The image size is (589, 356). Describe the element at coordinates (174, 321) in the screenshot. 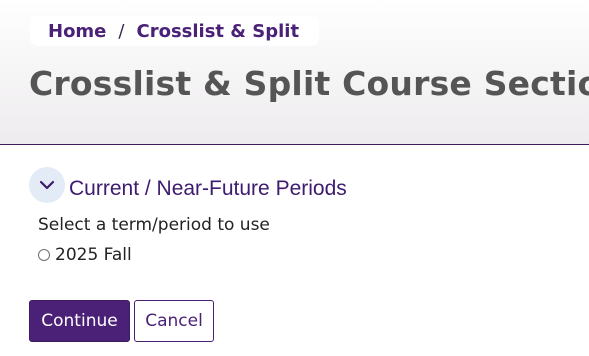

I see `cancel-button: Cancel` at that location.